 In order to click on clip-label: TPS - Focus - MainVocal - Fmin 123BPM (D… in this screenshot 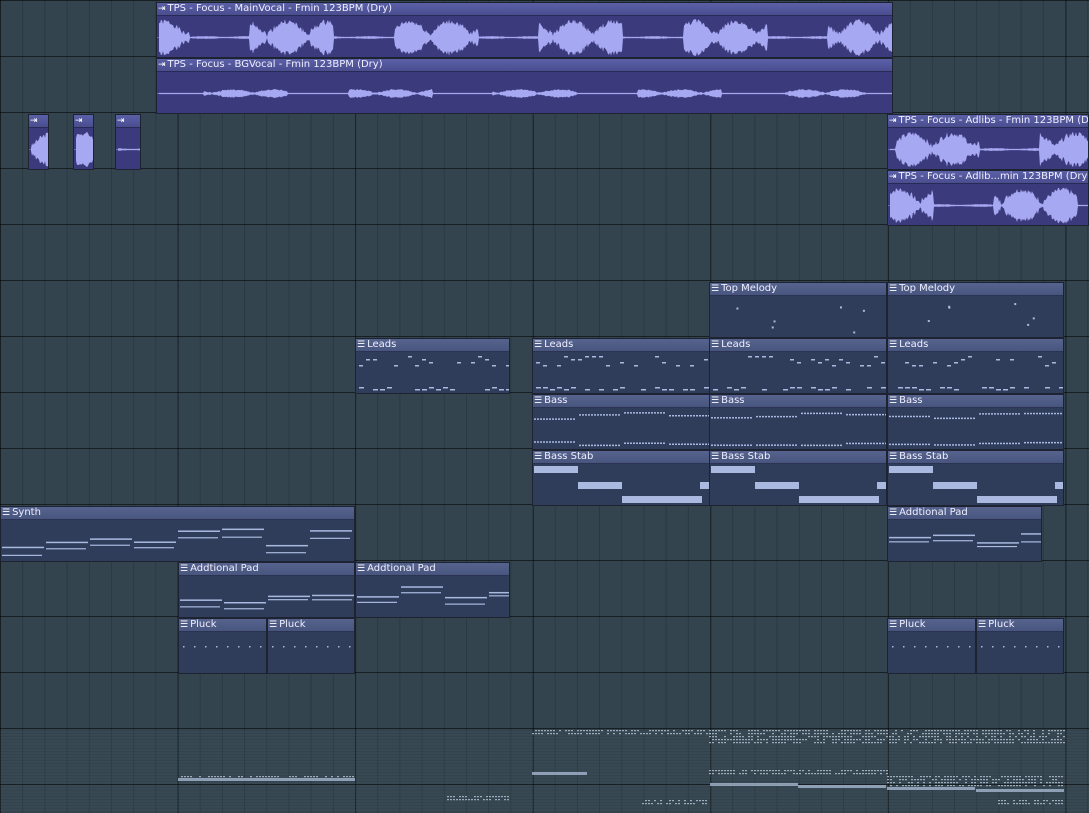, I will do `click(280, 8)`.